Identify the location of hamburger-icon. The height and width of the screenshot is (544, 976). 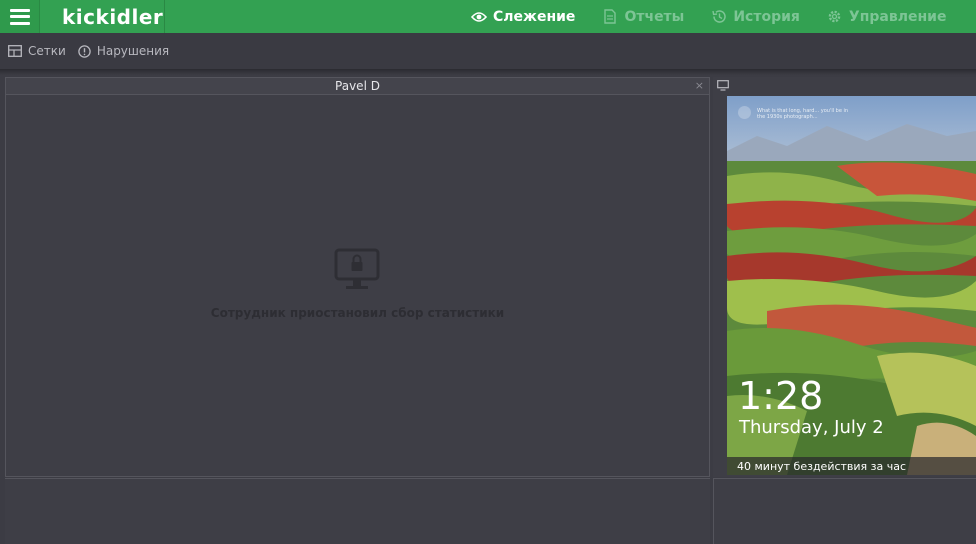
(19, 16).